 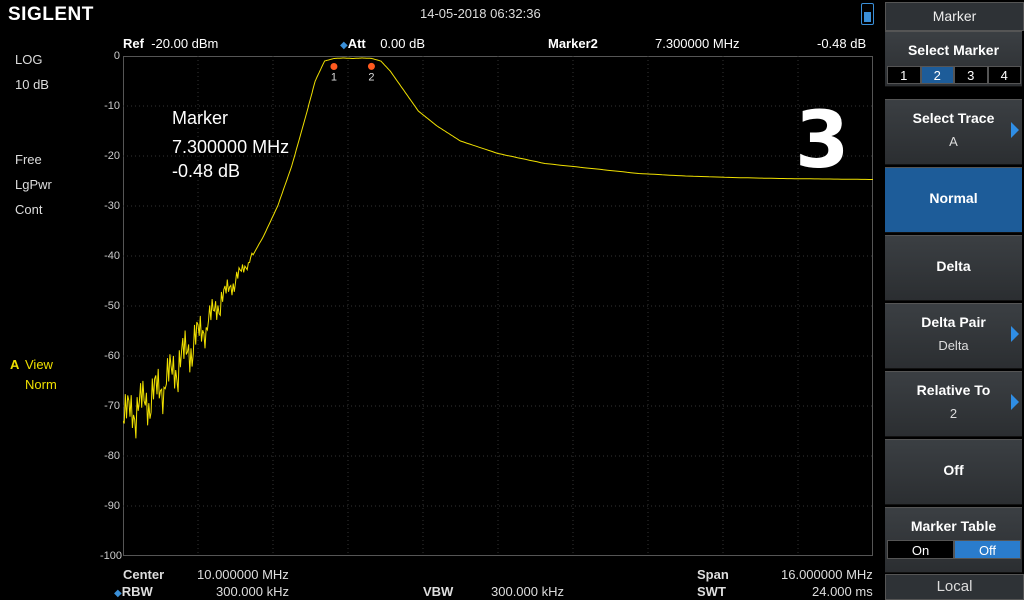 I want to click on span-value: 16.000000 MHz, so click(x=827, y=574).